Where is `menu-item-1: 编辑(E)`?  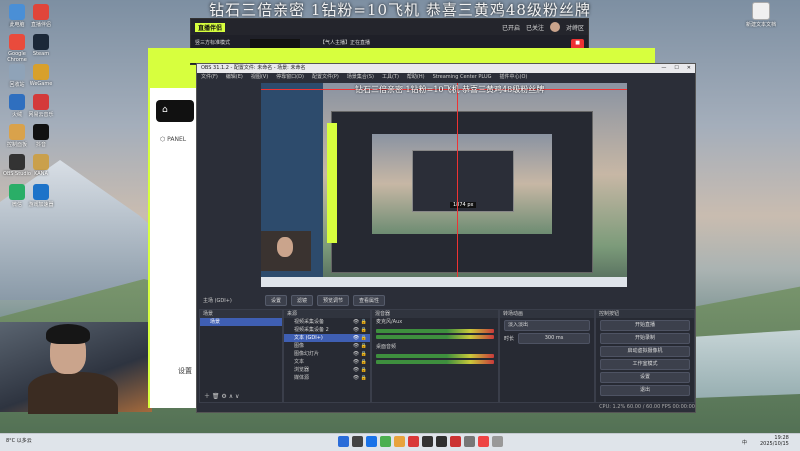 menu-item-1: 编辑(E) is located at coordinates (234, 77).